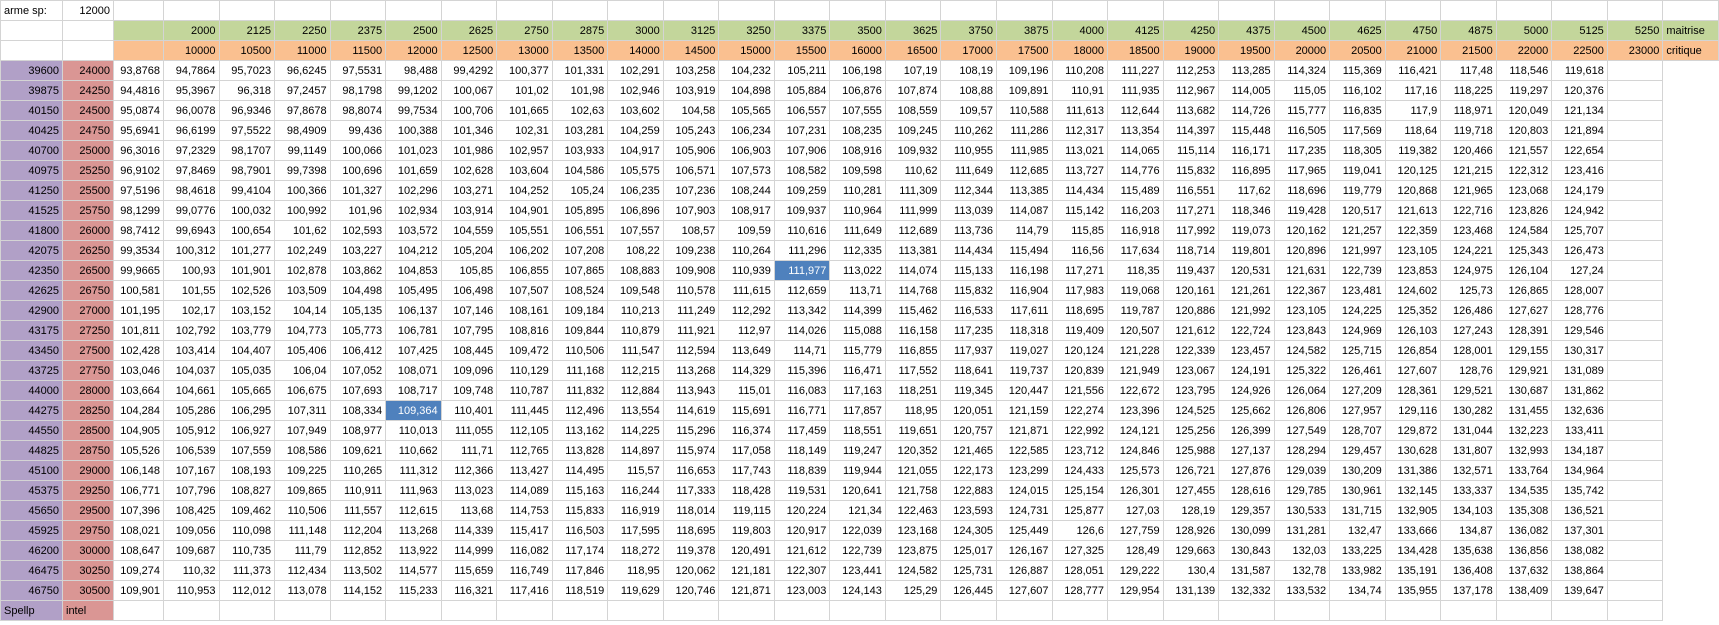 The height and width of the screenshot is (625, 1719). What do you see at coordinates (1302, 530) in the screenshot?
I see `value-cell: 131,281` at bounding box center [1302, 530].